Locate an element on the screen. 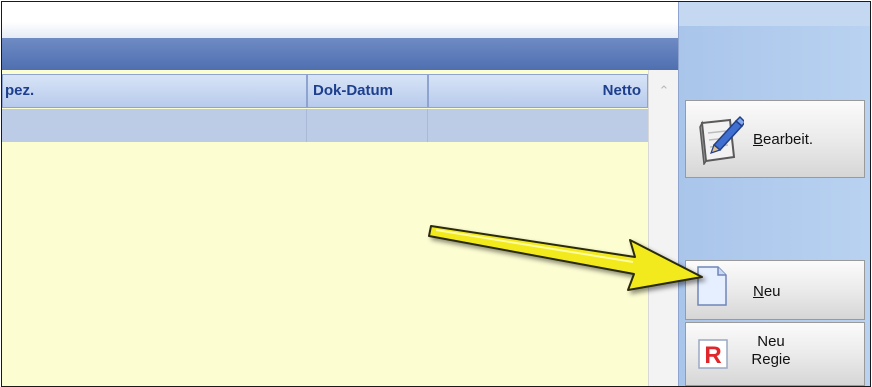 The image size is (872, 387). scroll-up-arrow-icon: ⌃ is located at coordinates (664, 91).